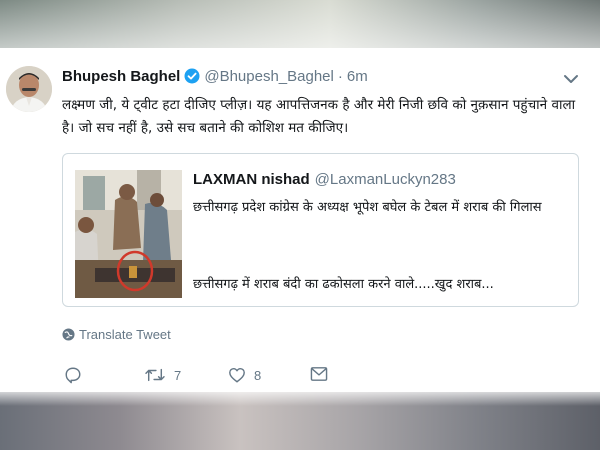 This screenshot has width=600, height=450. I want to click on retweet-button: 7, so click(162, 375).